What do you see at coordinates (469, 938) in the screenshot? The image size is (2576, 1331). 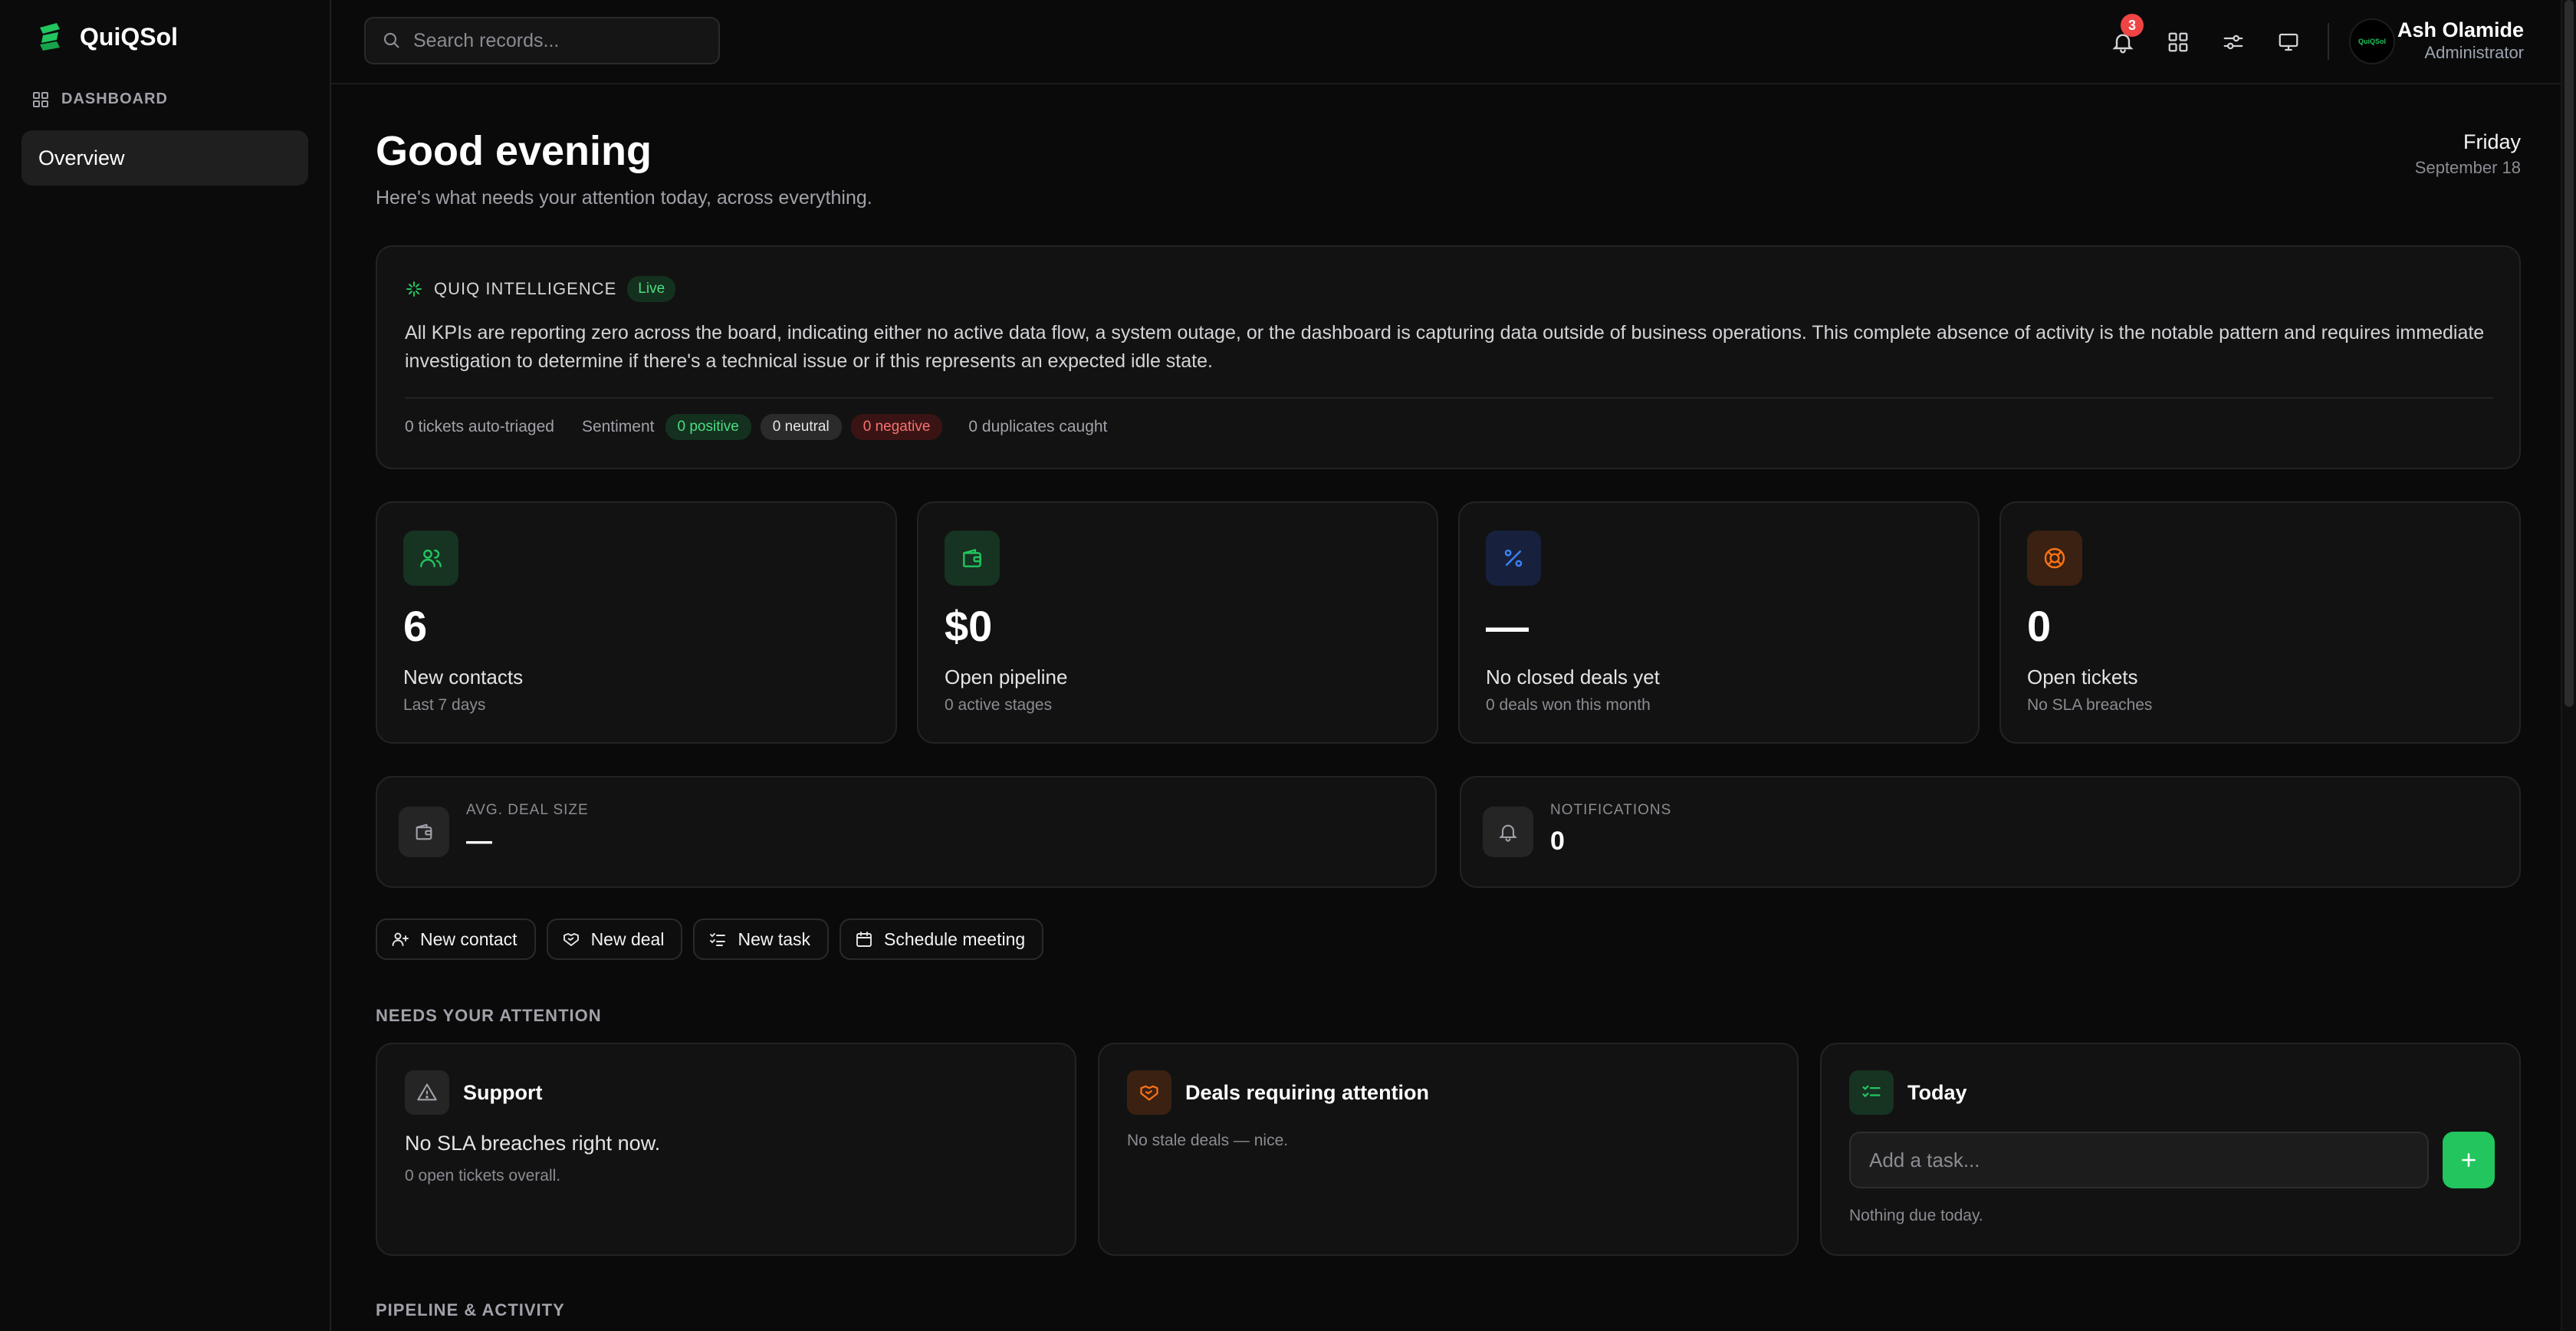 I see `action-label: New contact` at bounding box center [469, 938].